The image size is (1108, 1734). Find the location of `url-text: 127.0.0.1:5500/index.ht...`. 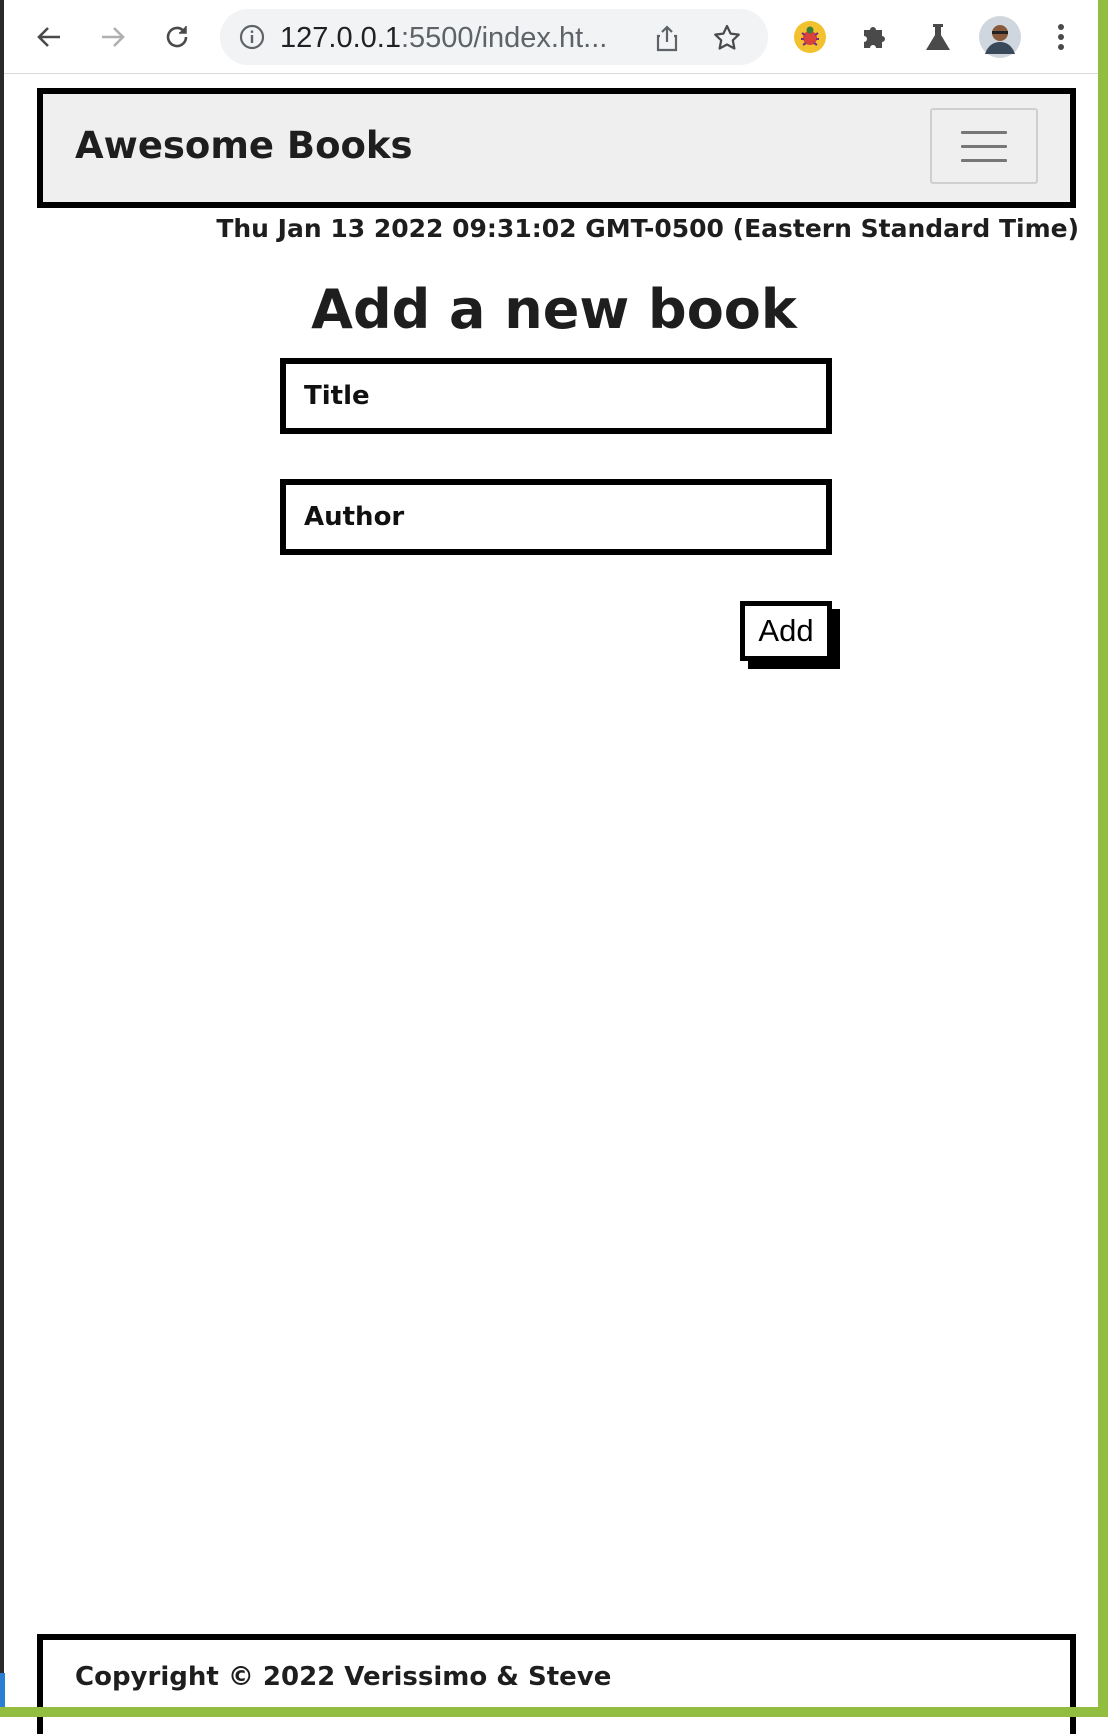

url-text: 127.0.0.1:5500/index.ht... is located at coordinates (460, 38).